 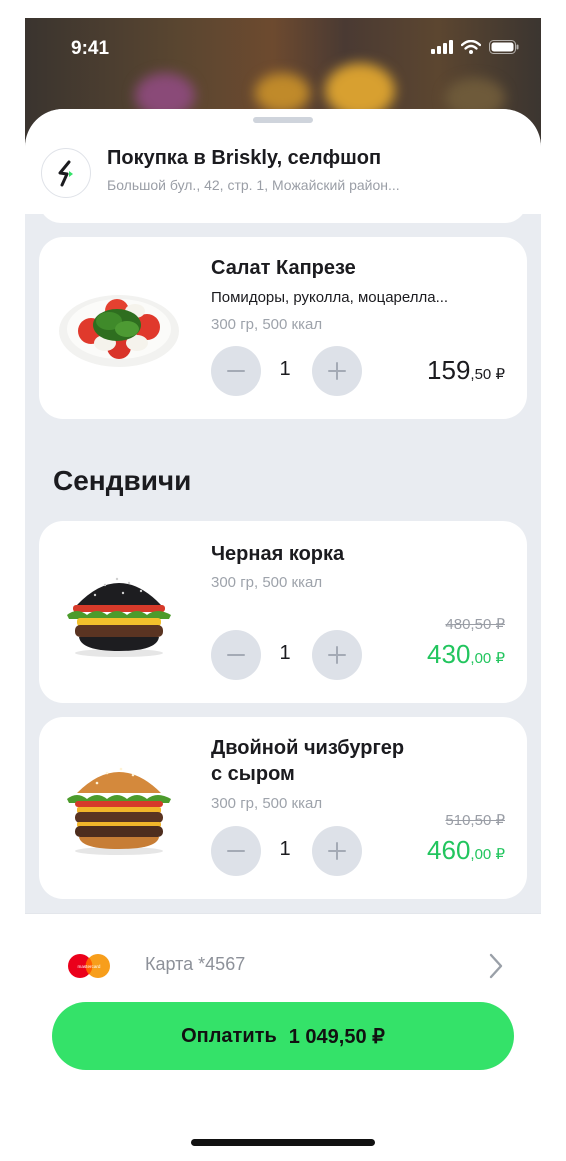 I want to click on caprese-salad-image, so click(x=119, y=331).